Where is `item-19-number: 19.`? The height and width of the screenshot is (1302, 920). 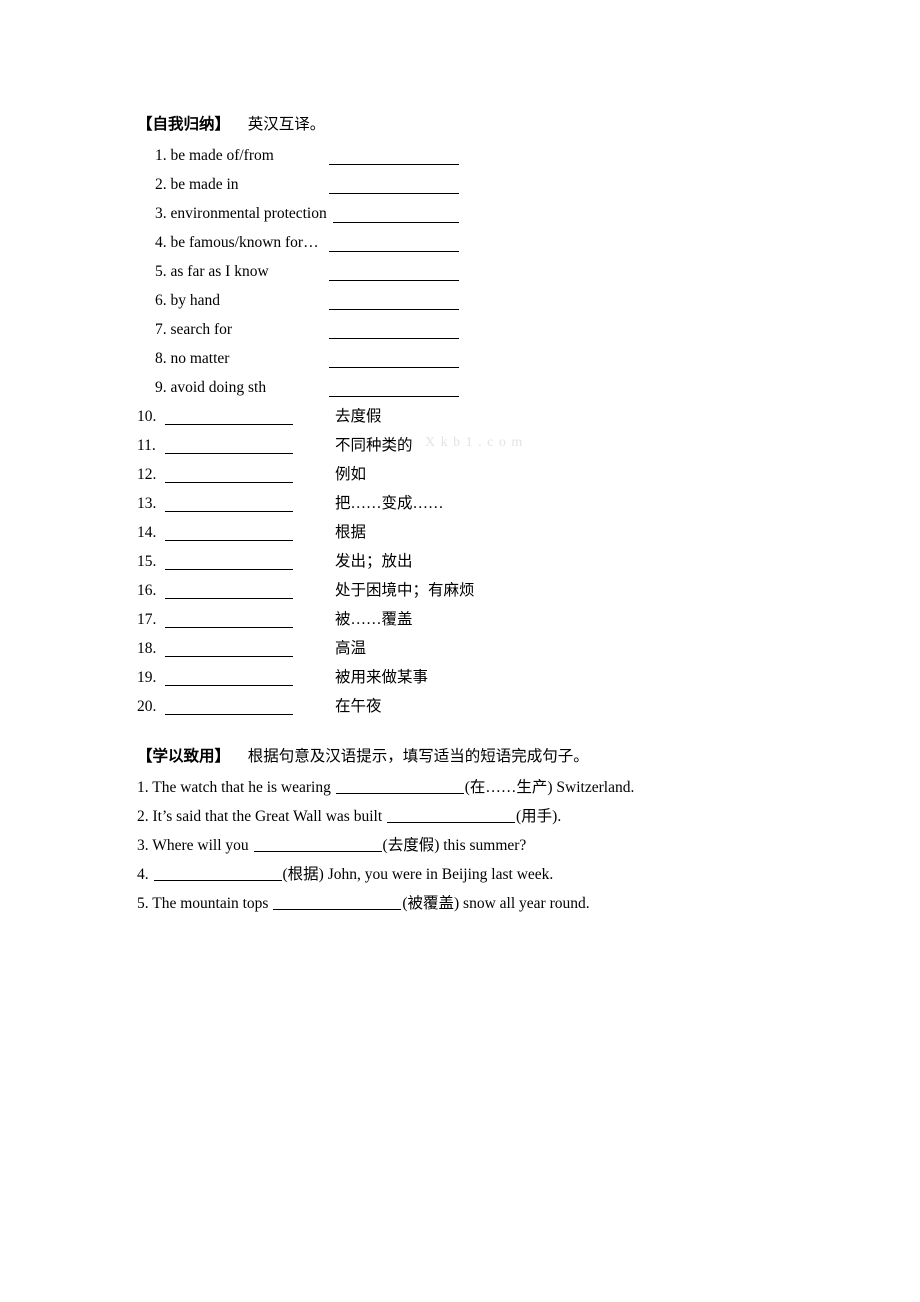
item-19-number: 19. is located at coordinates (147, 677).